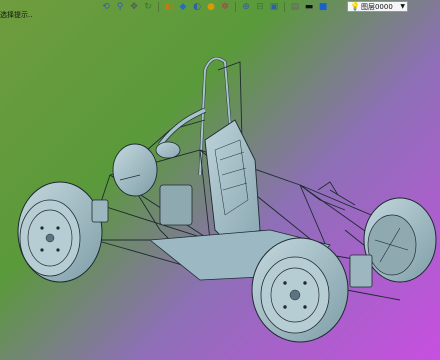 The width and height of the screenshot is (440, 360). I want to click on pan-icon: ✥, so click(134, 7).